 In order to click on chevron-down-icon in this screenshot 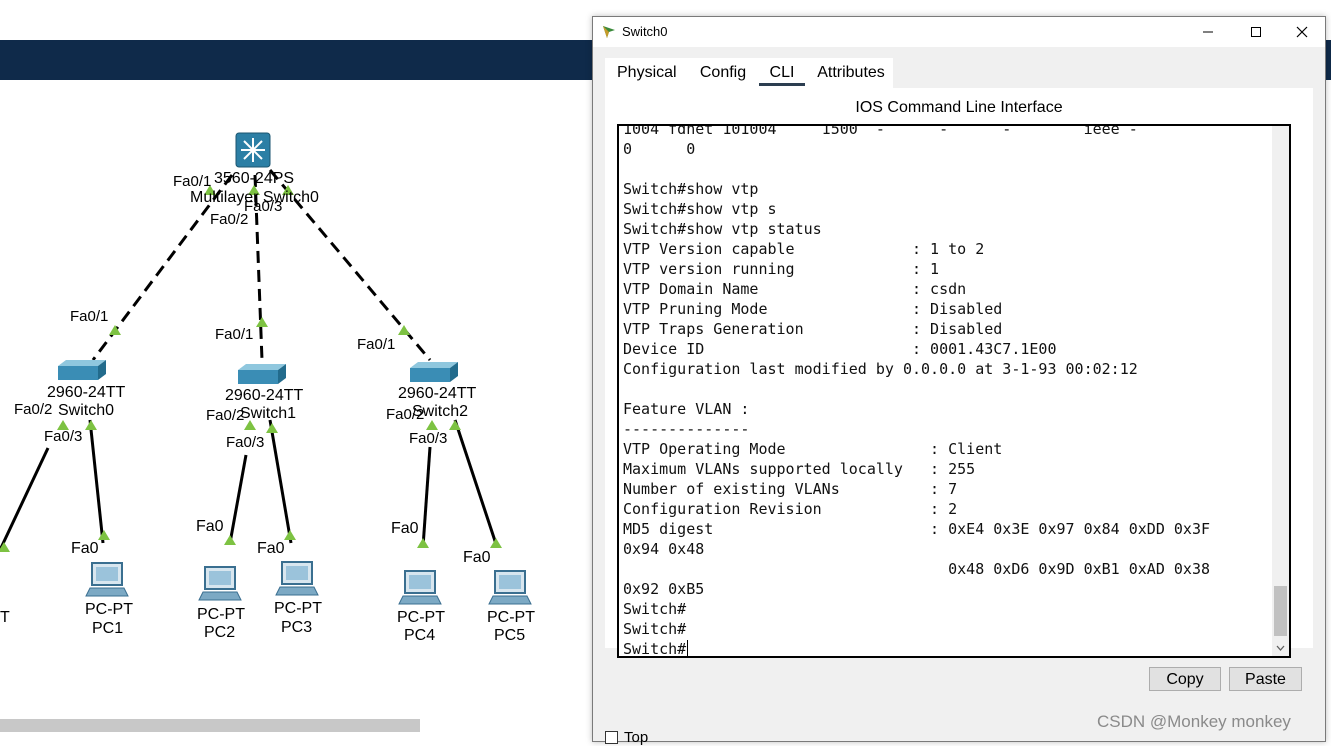, I will do `click(1280, 648)`.